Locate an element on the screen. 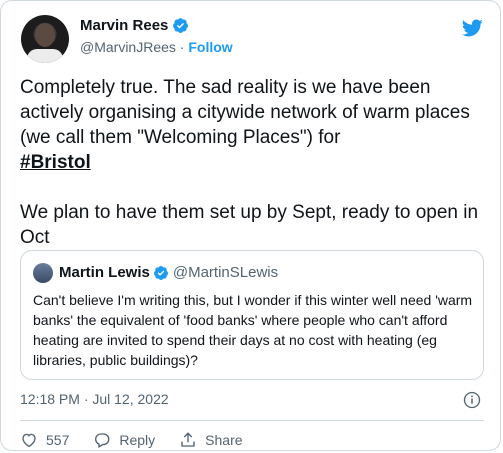 This screenshot has width=503, height=453. like-count: 557 is located at coordinates (58, 440).